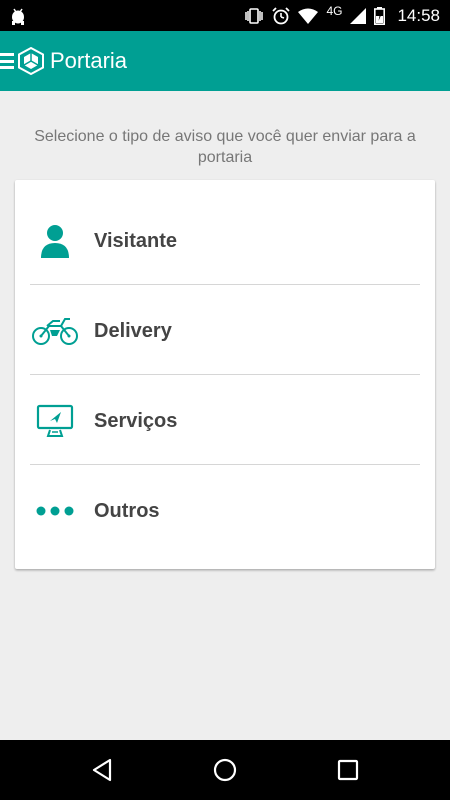 The width and height of the screenshot is (450, 800). What do you see at coordinates (102, 770) in the screenshot?
I see `back-icon` at bounding box center [102, 770].